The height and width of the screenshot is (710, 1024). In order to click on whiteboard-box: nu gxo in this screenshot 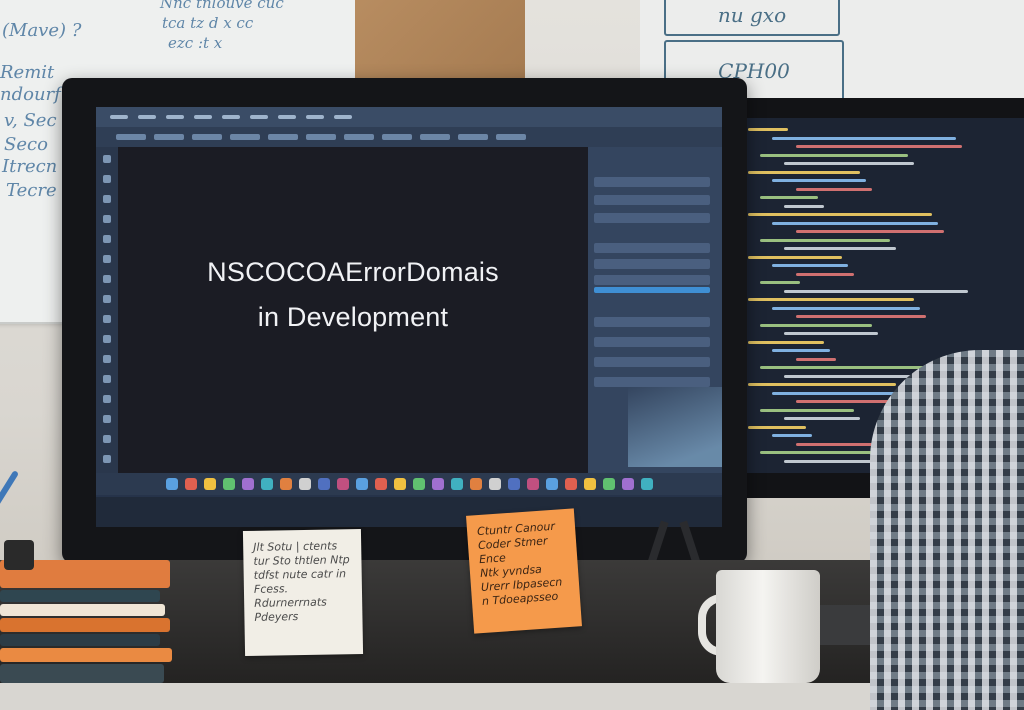, I will do `click(752, 18)`.